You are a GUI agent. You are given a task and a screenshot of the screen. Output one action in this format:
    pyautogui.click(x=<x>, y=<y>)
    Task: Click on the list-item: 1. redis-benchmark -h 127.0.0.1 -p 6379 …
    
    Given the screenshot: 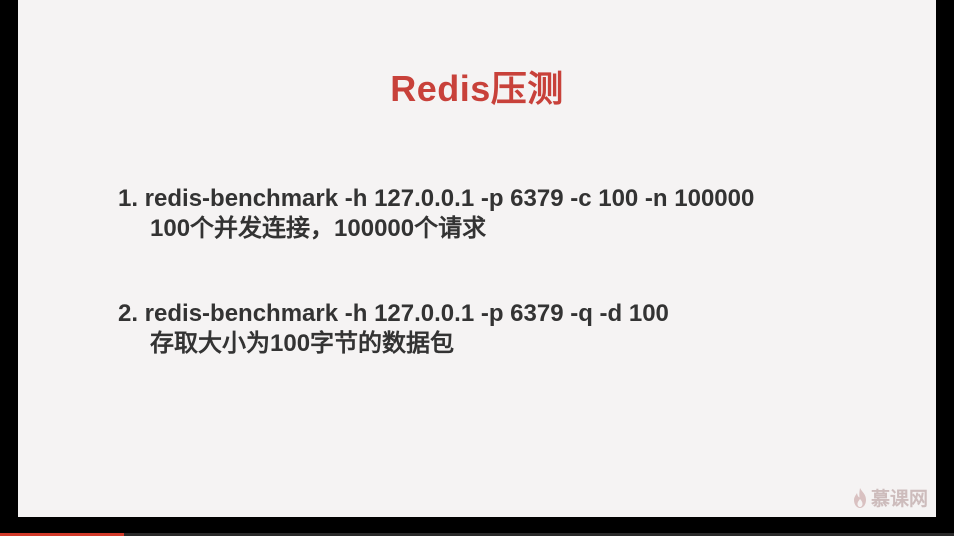 What is the action you would take?
    pyautogui.click(x=436, y=214)
    